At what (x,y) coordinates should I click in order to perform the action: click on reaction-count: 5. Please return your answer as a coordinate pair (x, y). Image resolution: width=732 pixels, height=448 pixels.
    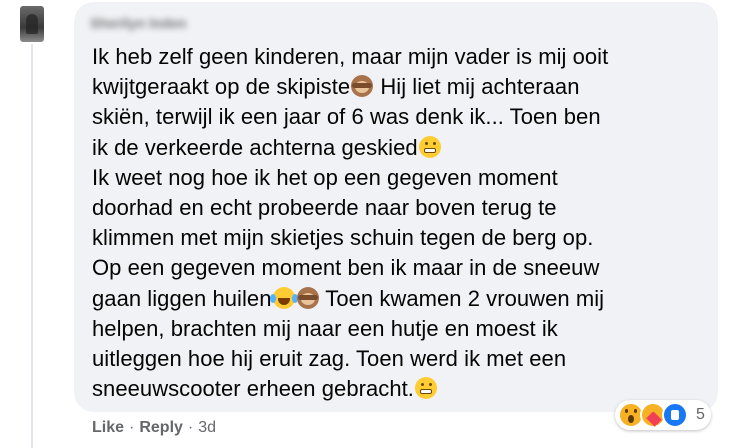
    Looking at the image, I should click on (700, 414).